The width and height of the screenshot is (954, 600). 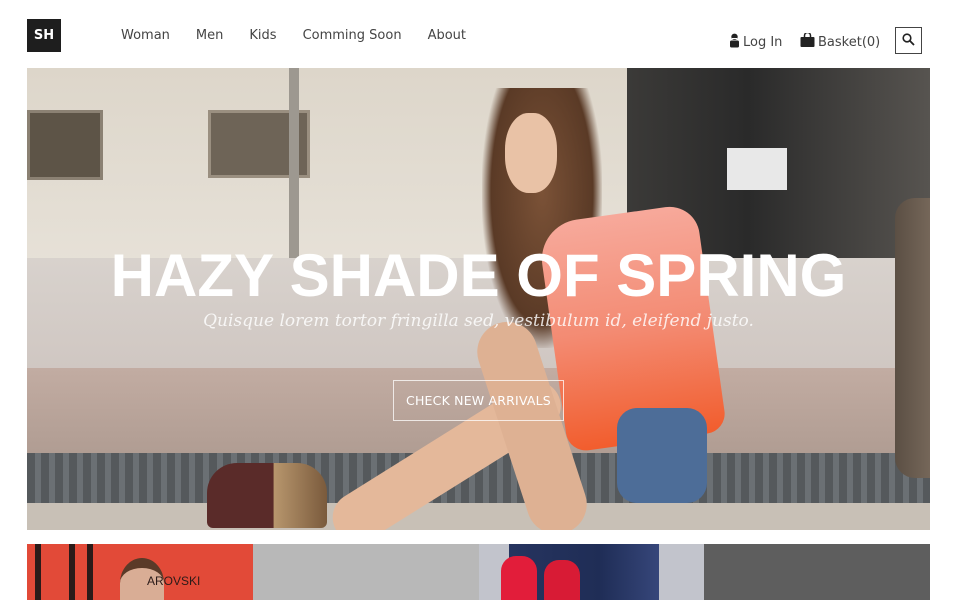 I want to click on shopping-bag-icon, so click(x=807, y=41).